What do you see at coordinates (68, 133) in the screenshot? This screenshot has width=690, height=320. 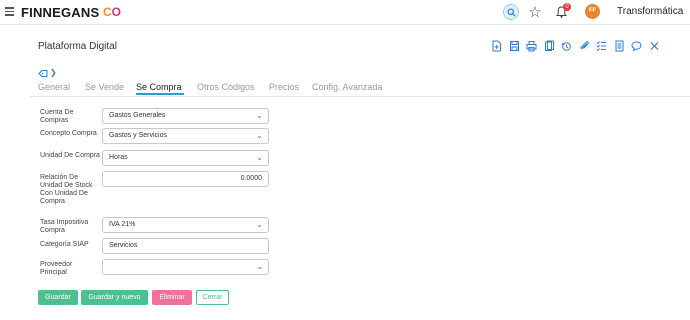 I see `concepto-compra-label: Concepto Compra` at bounding box center [68, 133].